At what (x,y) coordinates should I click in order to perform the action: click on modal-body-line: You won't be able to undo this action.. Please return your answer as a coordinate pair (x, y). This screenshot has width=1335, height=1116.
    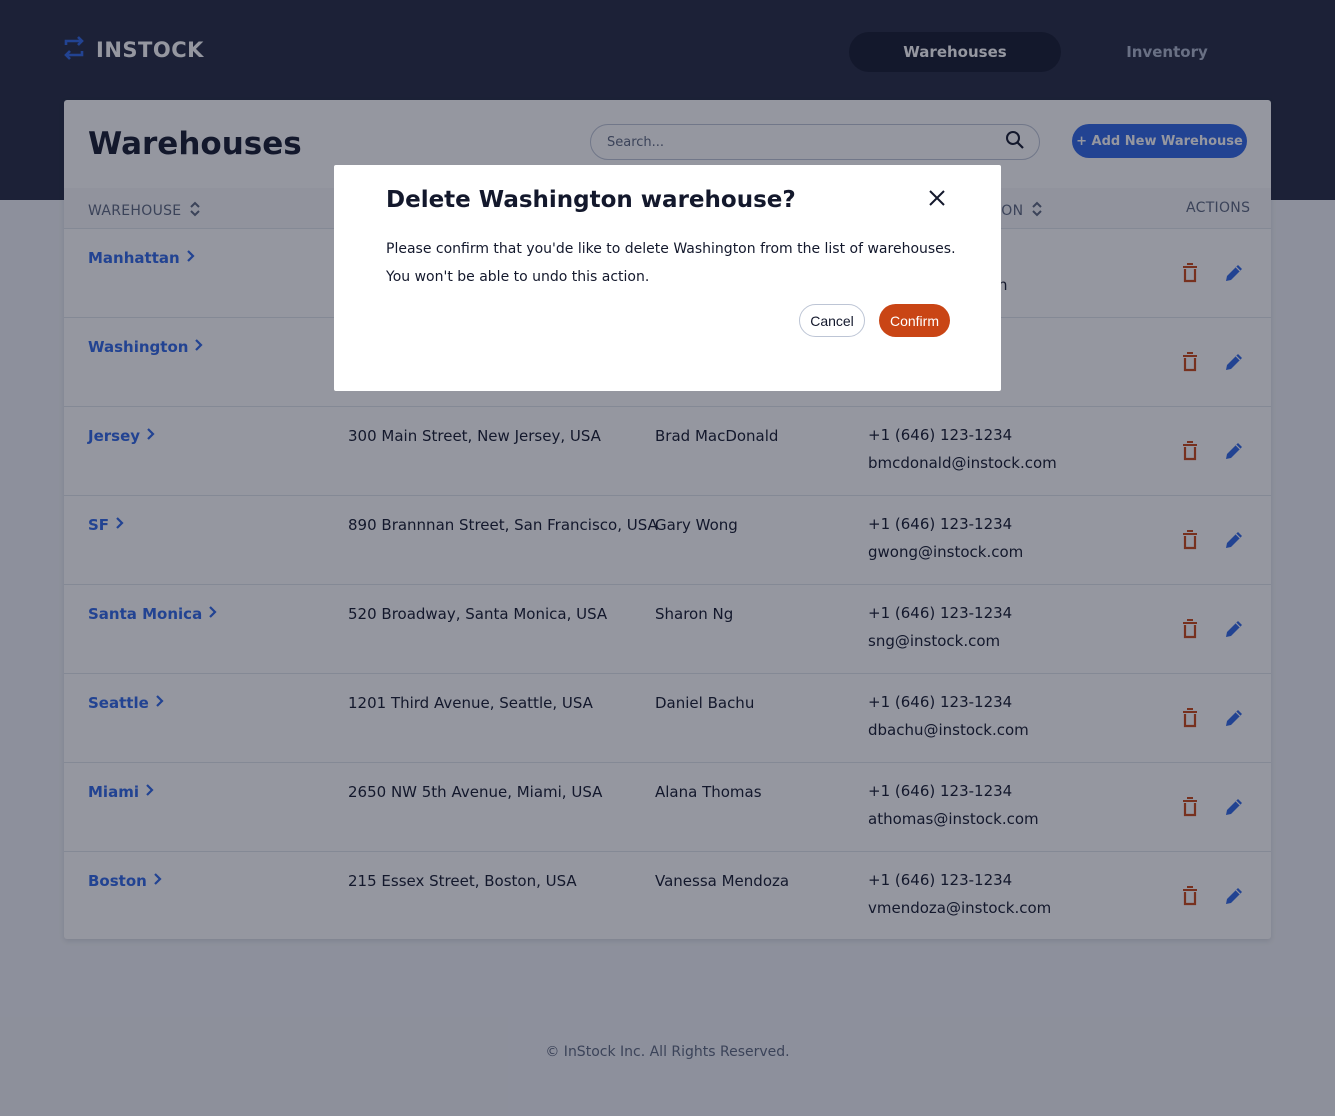
    Looking at the image, I should click on (518, 277).